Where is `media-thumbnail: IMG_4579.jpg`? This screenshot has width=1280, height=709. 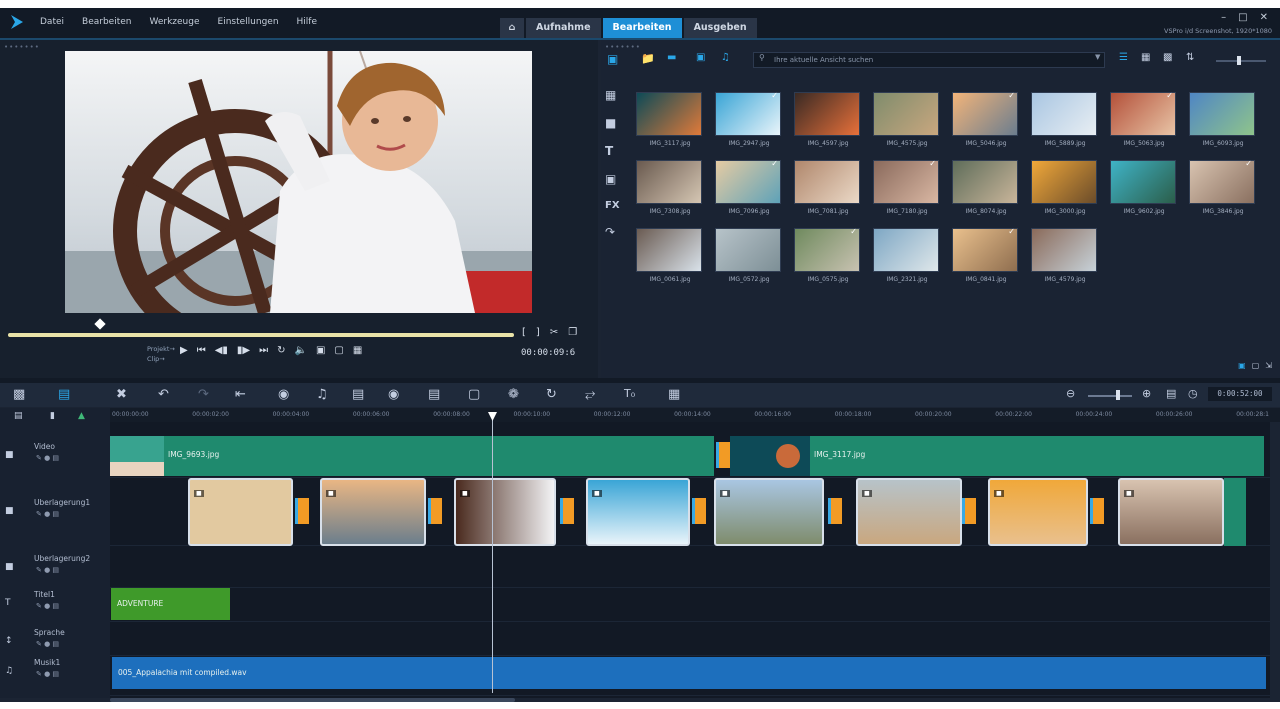
media-thumbnail: IMG_4579.jpg is located at coordinates (1065, 258).